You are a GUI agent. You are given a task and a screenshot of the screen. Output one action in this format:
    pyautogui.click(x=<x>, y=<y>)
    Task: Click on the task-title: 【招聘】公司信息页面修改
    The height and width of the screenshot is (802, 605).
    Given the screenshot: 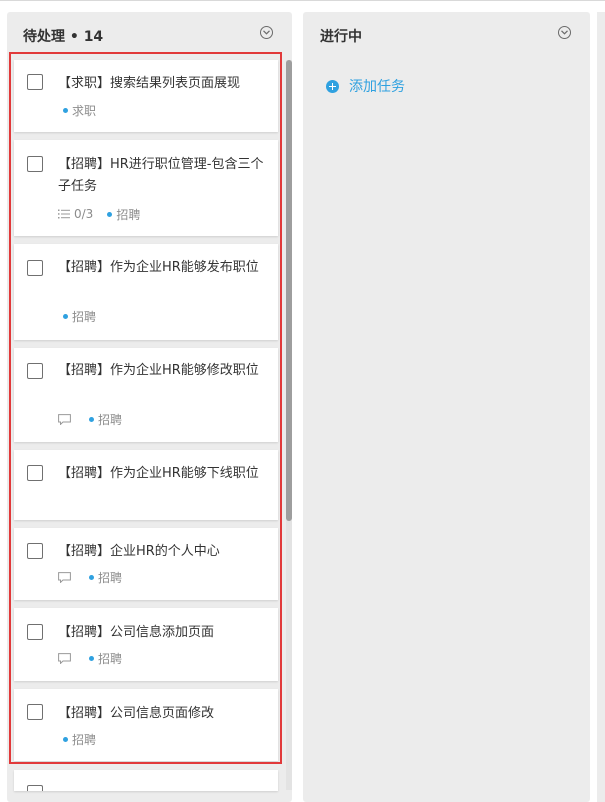 What is the action you would take?
    pyautogui.click(x=136, y=713)
    